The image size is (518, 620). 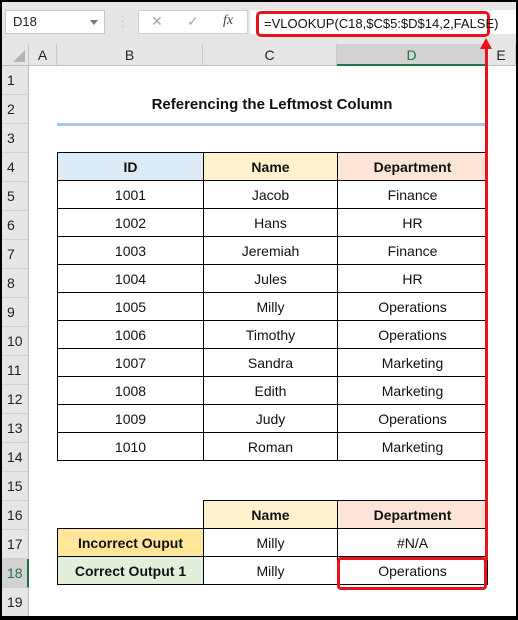 I want to click on cell-id: 1001, so click(x=130, y=194).